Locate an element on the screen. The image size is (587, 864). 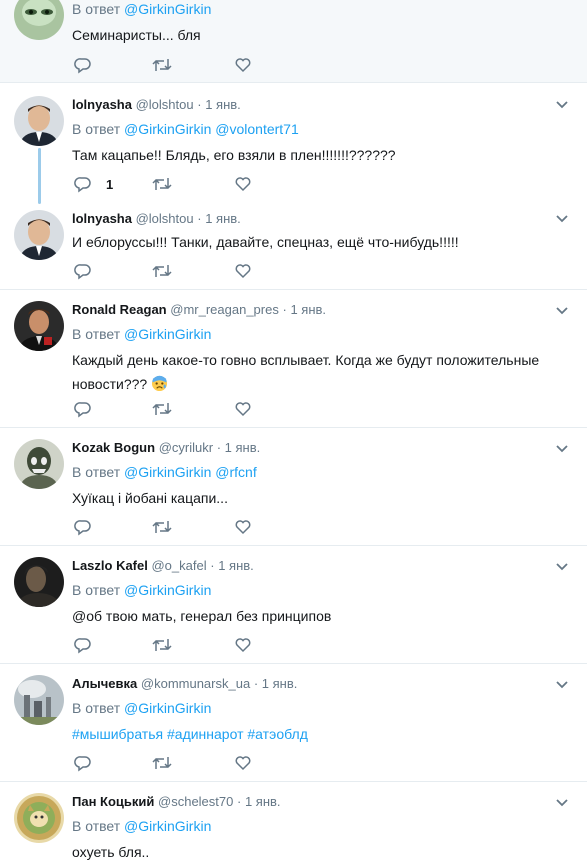
display-name: Алычевка is located at coordinates (104, 683).